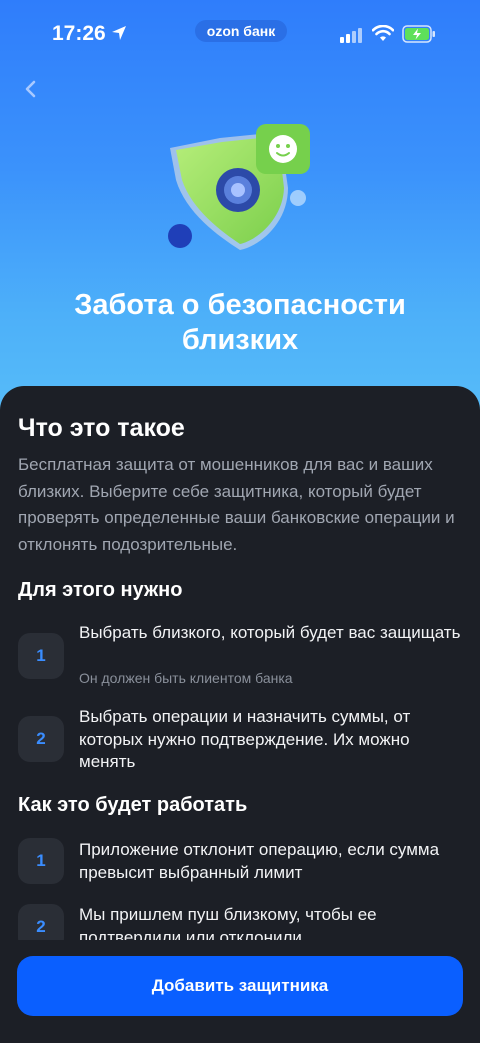  What do you see at coordinates (133, 805) in the screenshot?
I see `section-heading-how-it-works: Как это будет работать` at bounding box center [133, 805].